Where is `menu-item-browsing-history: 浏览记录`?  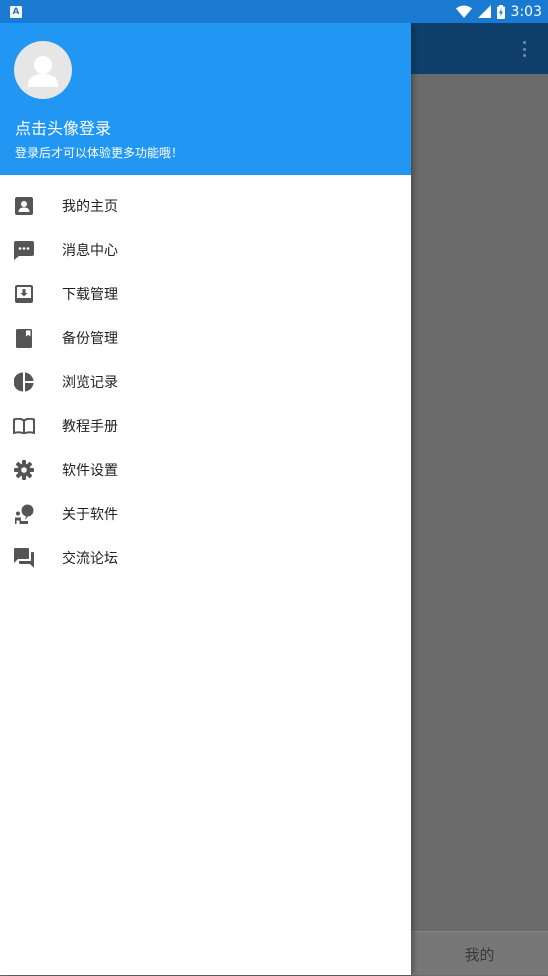 menu-item-browsing-history: 浏览记录 is located at coordinates (205, 382).